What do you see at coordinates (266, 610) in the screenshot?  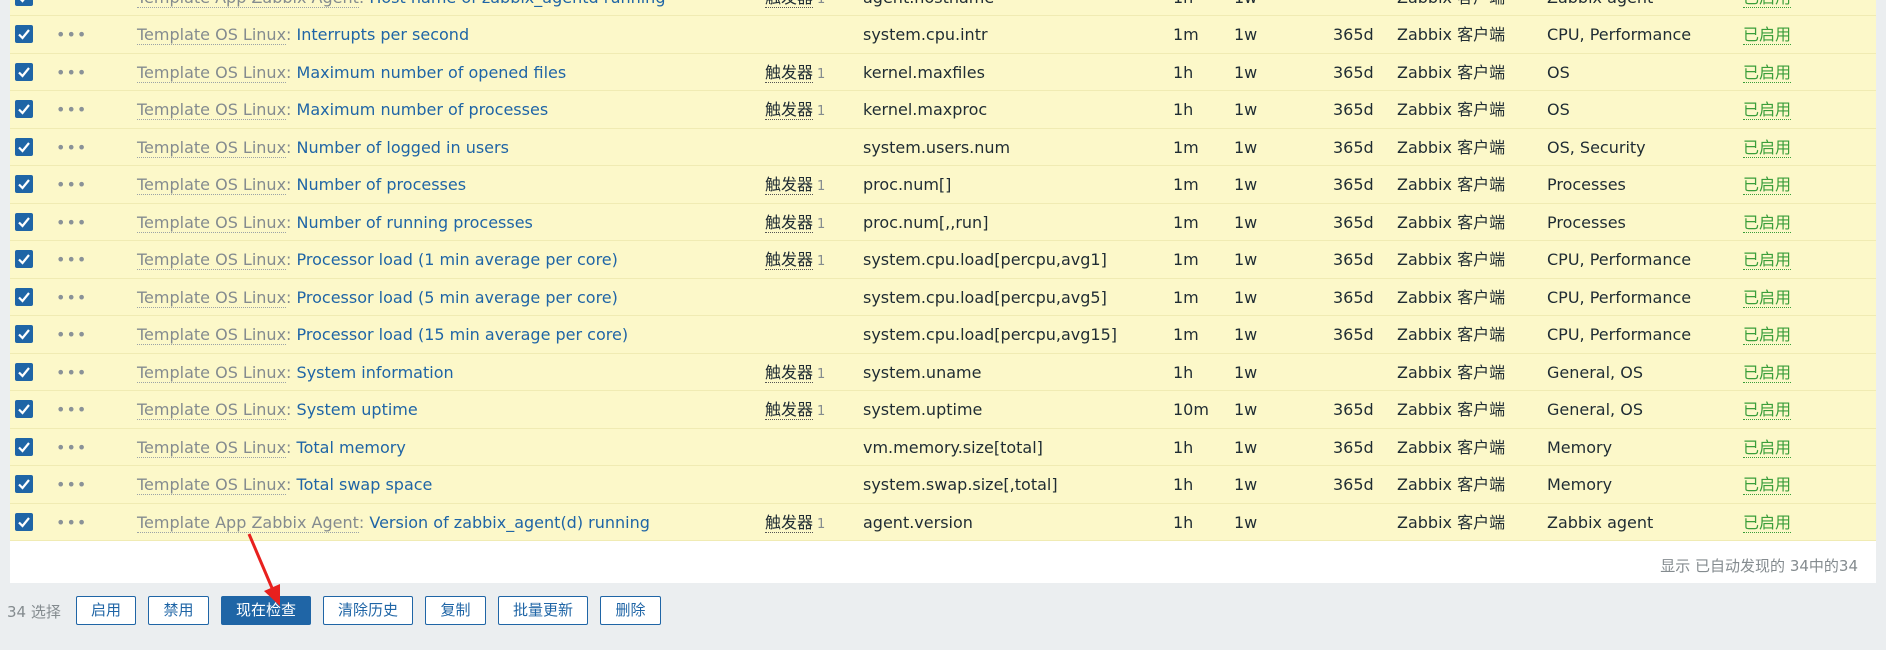 I see `check-now-button: 现在检查` at bounding box center [266, 610].